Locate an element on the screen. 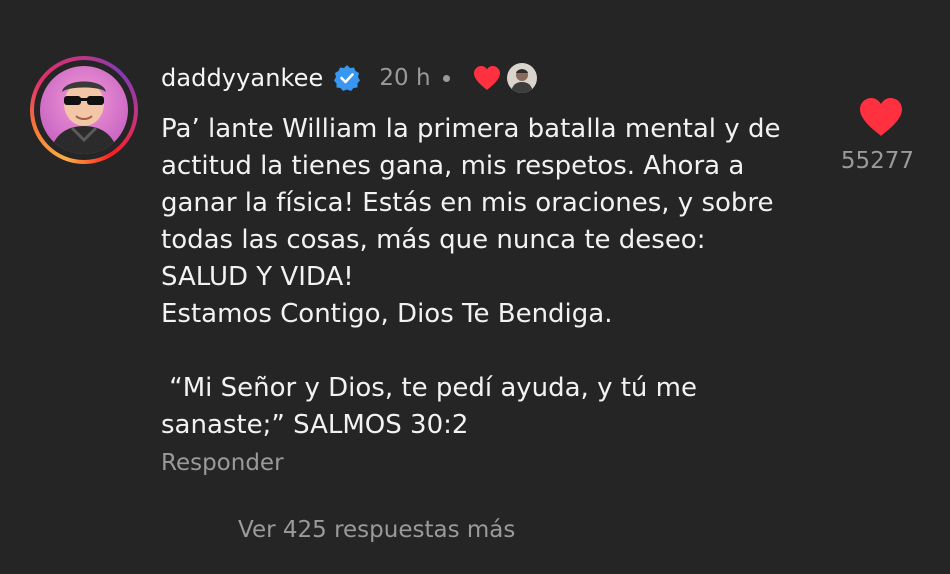 The height and width of the screenshot is (574, 950). heart-icon is located at coordinates (881, 117).